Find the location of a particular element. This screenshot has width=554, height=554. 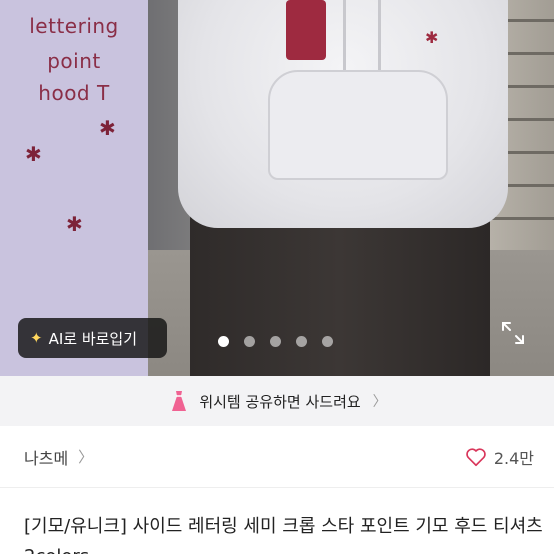

lettering-print is located at coordinates (306, 30).